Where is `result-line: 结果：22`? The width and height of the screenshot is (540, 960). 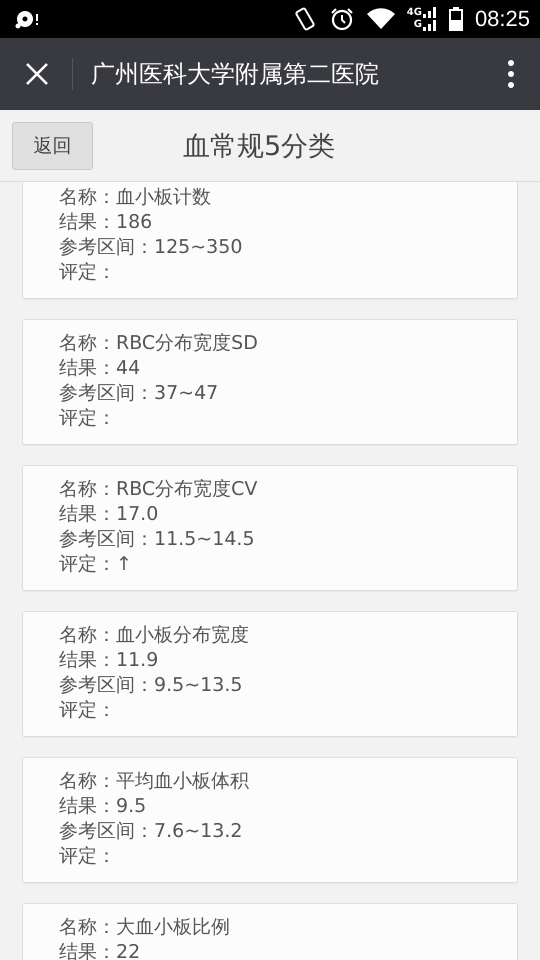
result-line: 结果：22 is located at coordinates (100, 950).